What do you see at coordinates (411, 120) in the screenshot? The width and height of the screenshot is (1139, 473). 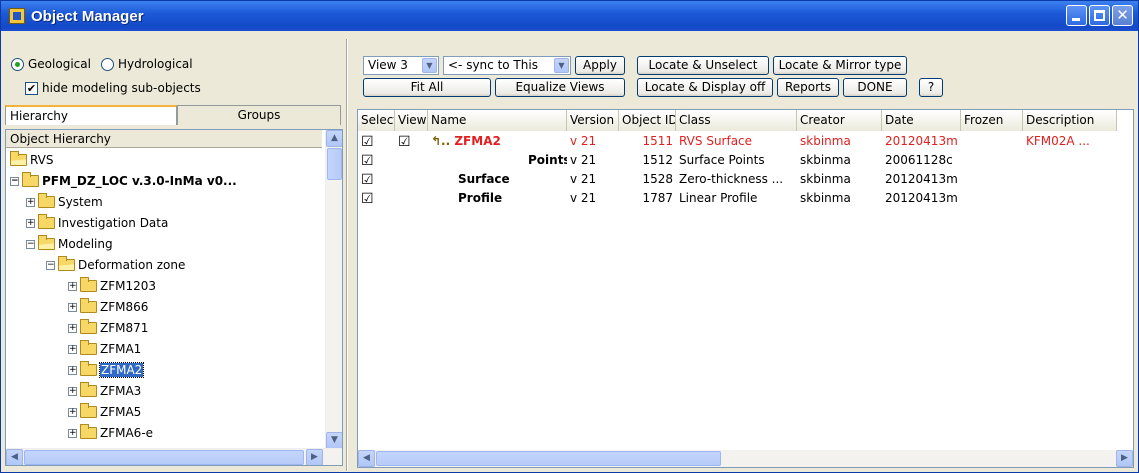 I see `col-view: View` at bounding box center [411, 120].